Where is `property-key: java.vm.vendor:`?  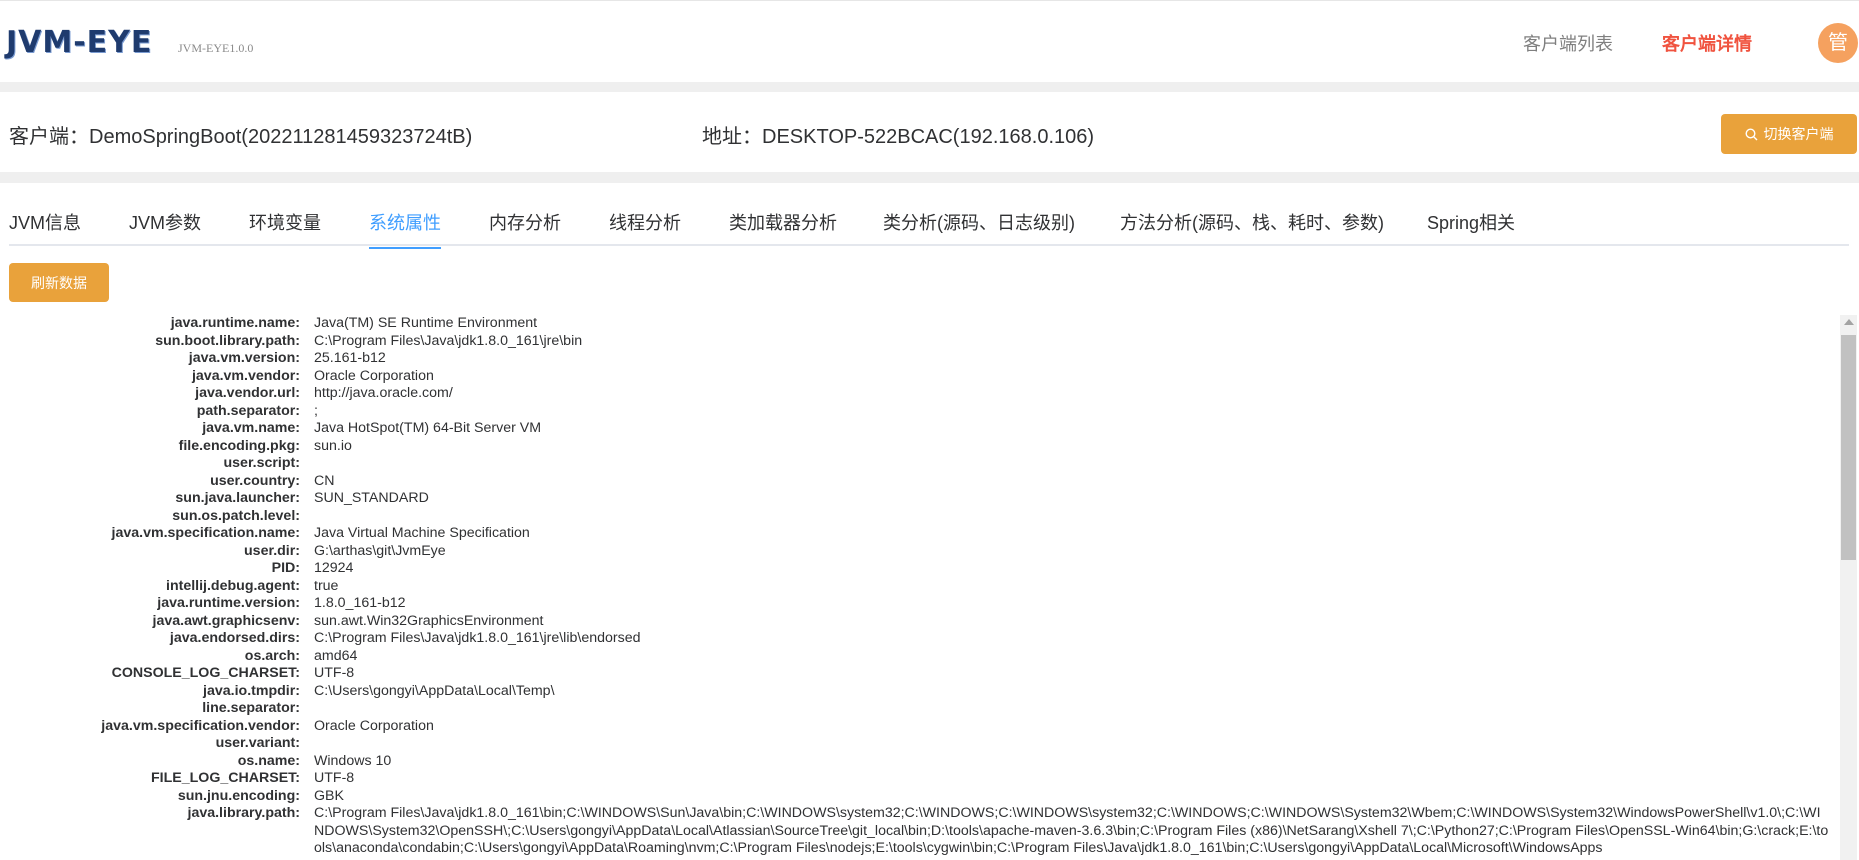 property-key: java.vm.vendor: is located at coordinates (245, 375).